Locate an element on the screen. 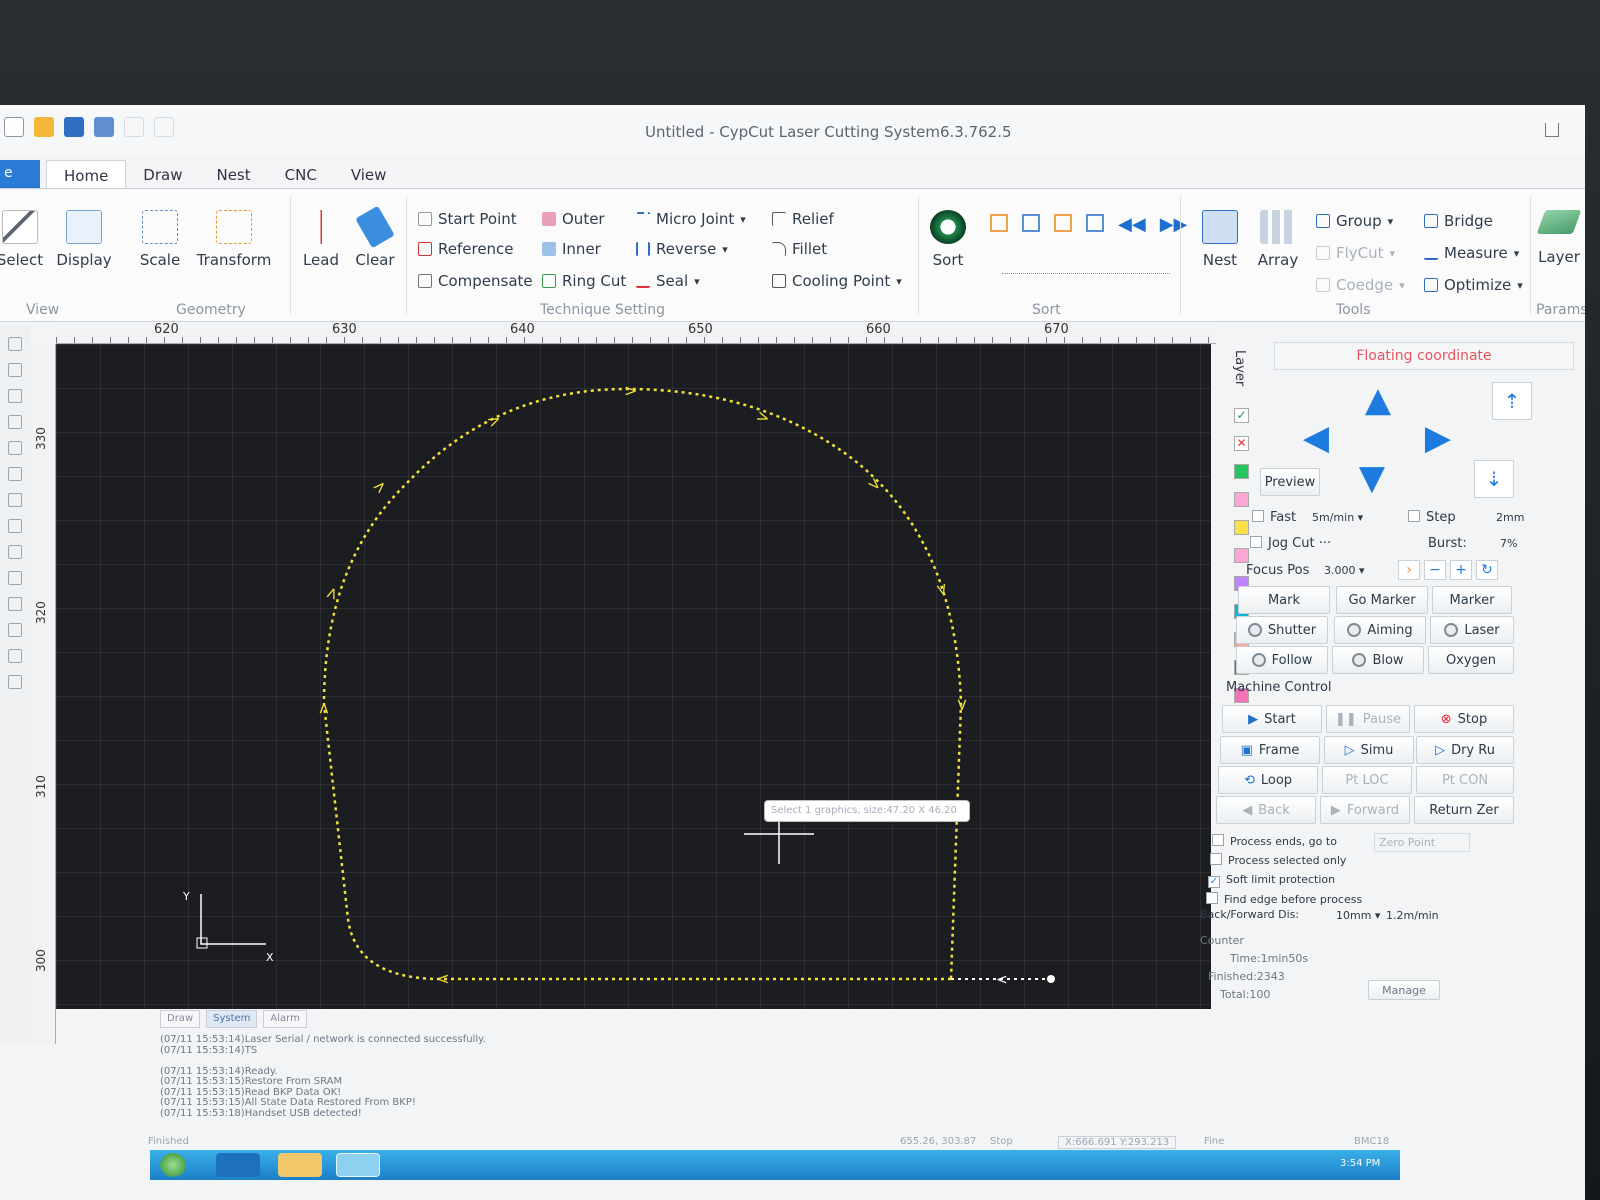 Image resolution: width=1600 pixels, height=1200 pixels. select-tool-icon is located at coordinates (15, 344).